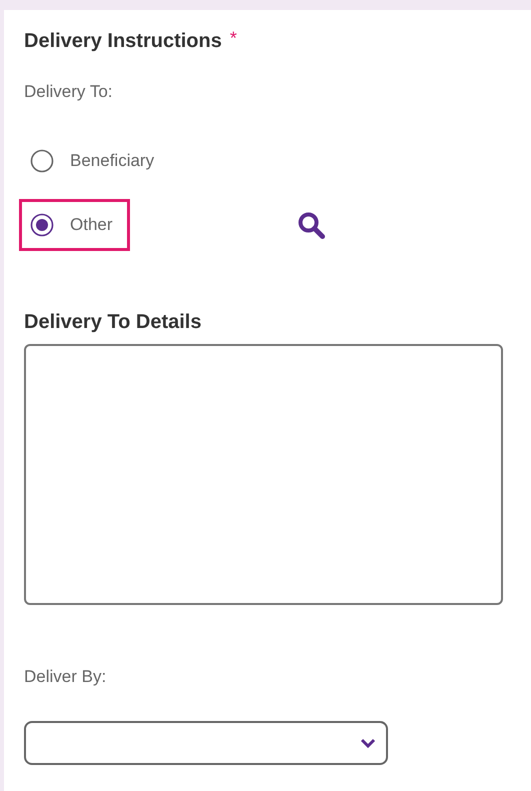 The height and width of the screenshot is (791, 531). Describe the element at coordinates (368, 743) in the screenshot. I see `chevron-down-icon` at that location.